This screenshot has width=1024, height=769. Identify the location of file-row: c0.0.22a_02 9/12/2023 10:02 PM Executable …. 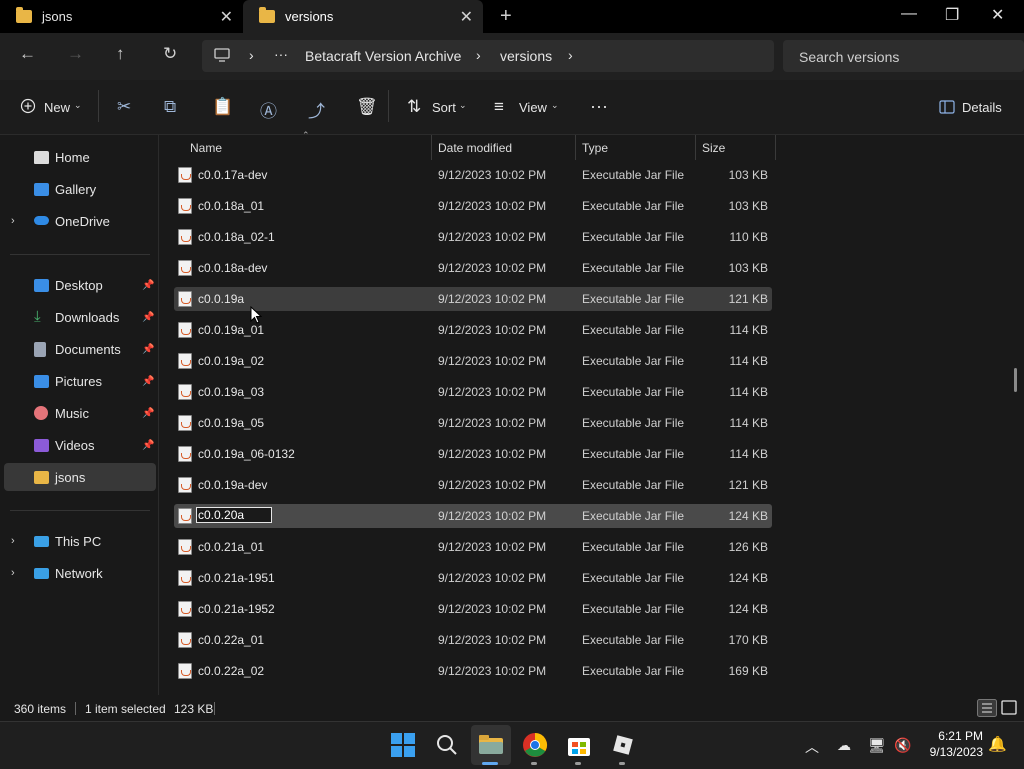
(473, 671).